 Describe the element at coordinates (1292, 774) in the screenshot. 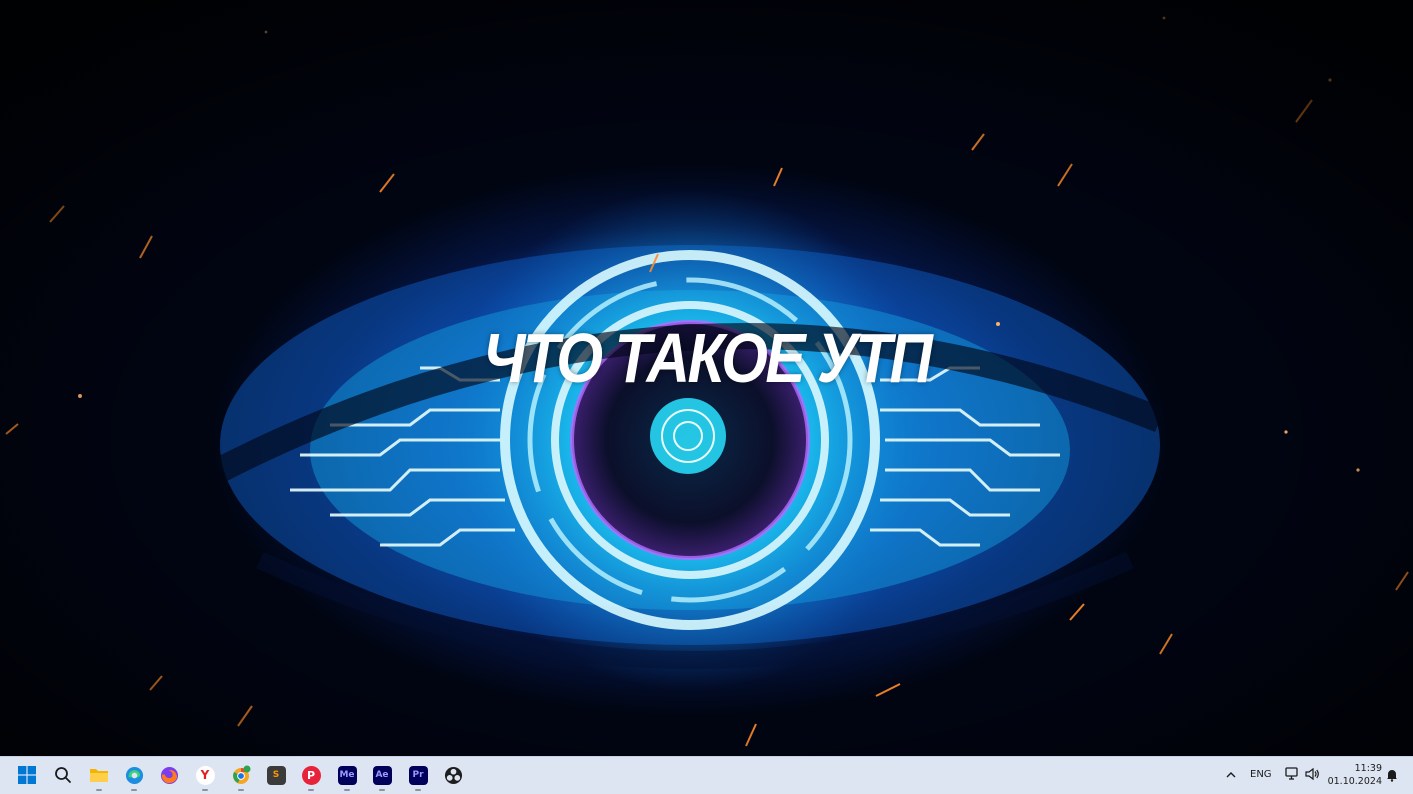

I see `network-icon` at that location.